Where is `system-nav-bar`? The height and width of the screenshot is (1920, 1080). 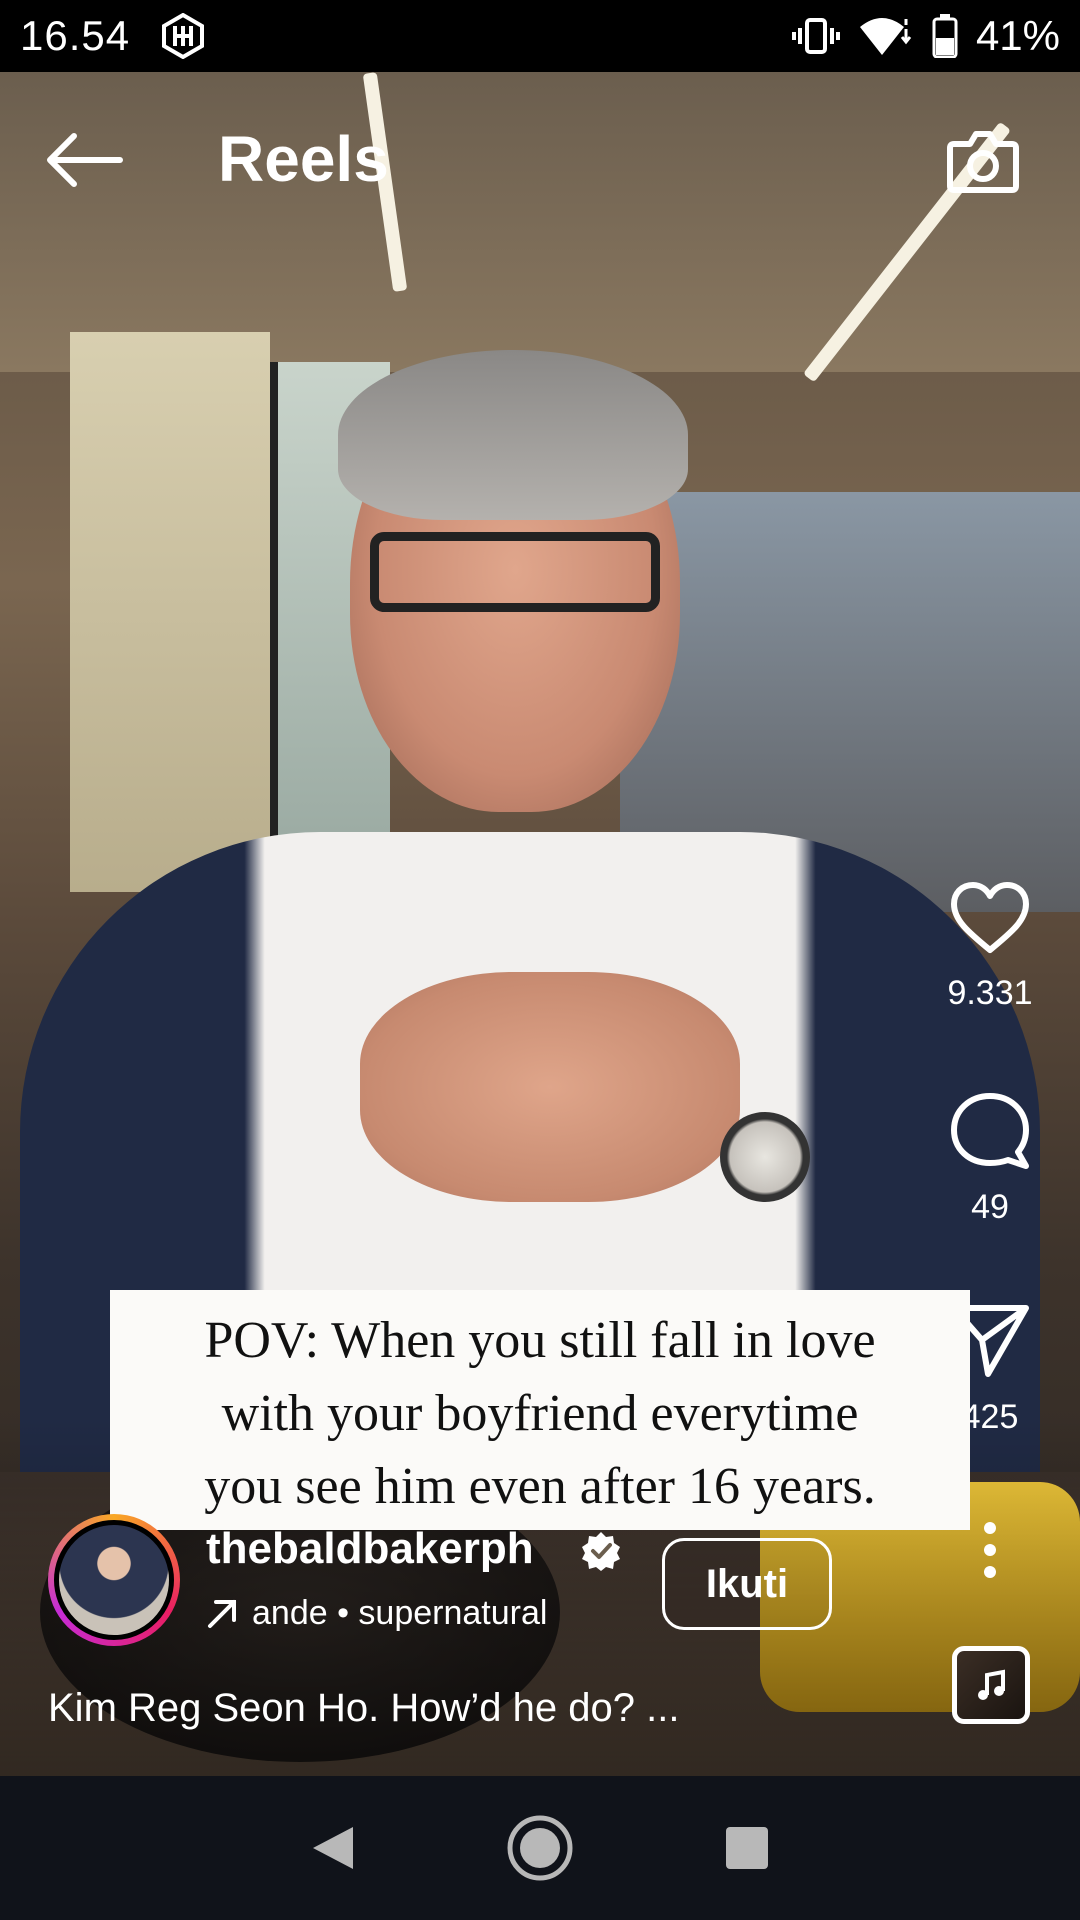 system-nav-bar is located at coordinates (540, 1848).